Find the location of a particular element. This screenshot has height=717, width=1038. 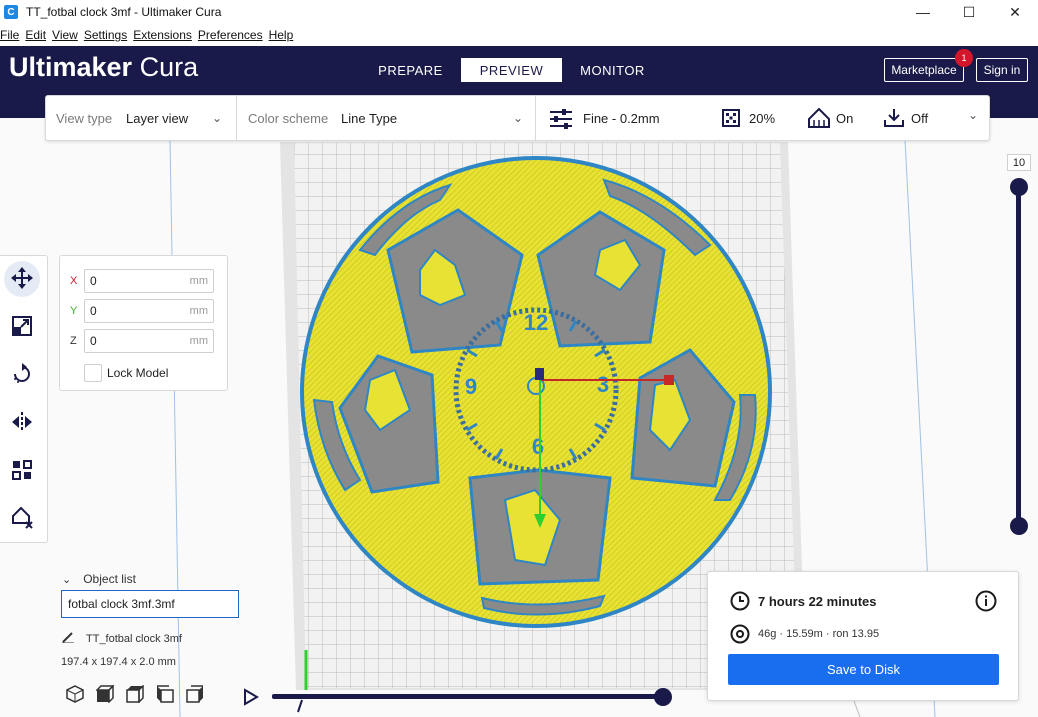

rotate-icon is located at coordinates (22, 375).